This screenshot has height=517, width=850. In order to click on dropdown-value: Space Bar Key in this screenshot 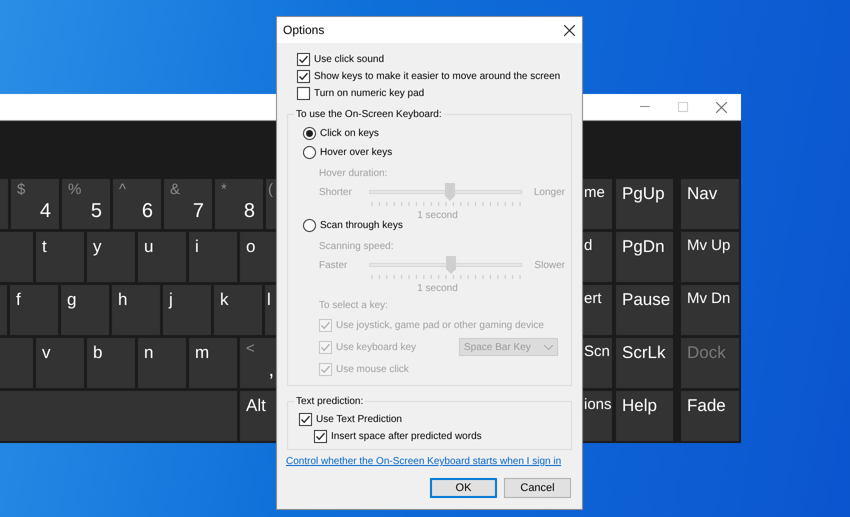, I will do `click(497, 347)`.